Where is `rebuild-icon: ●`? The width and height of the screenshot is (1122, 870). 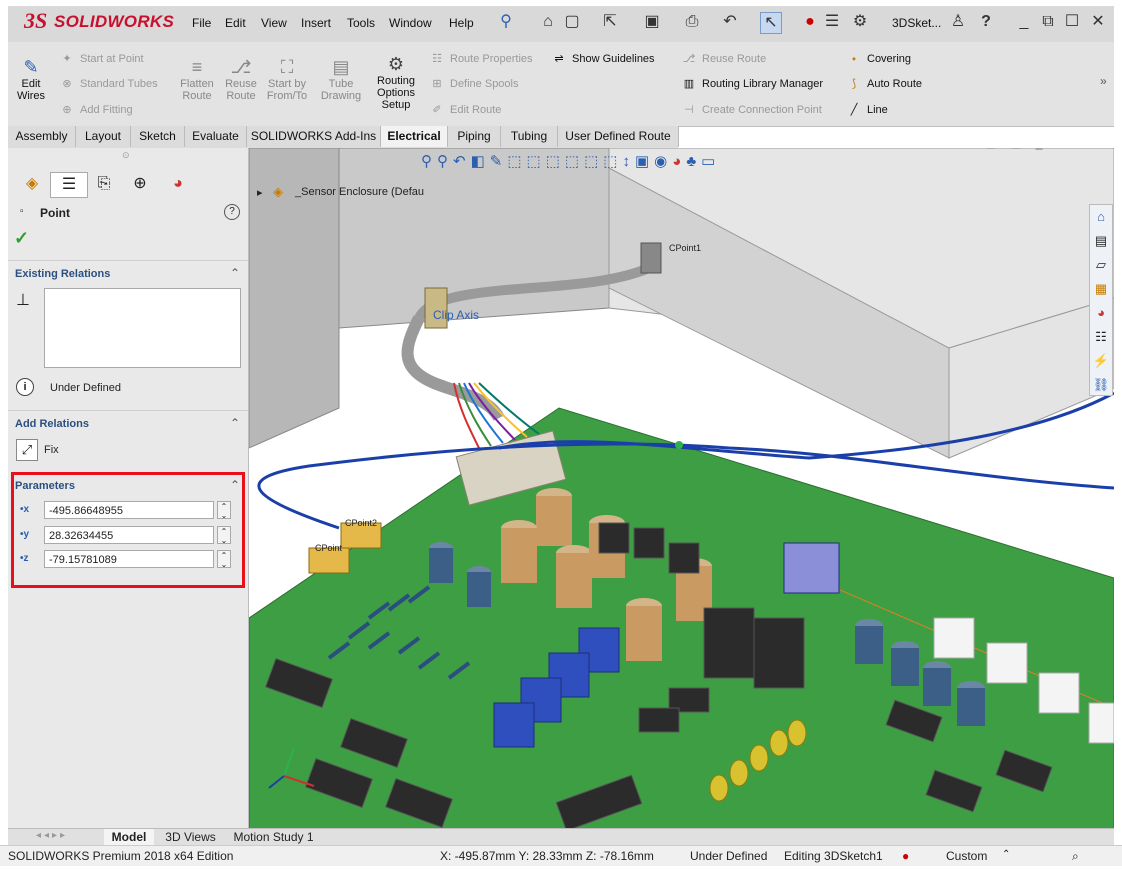
rebuild-icon: ● is located at coordinates (810, 22).